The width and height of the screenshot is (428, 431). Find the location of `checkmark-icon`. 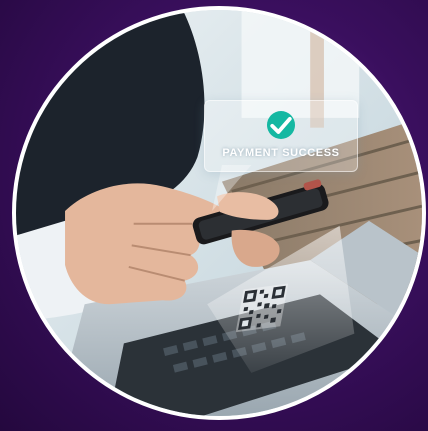

checkmark-icon is located at coordinates (281, 125).